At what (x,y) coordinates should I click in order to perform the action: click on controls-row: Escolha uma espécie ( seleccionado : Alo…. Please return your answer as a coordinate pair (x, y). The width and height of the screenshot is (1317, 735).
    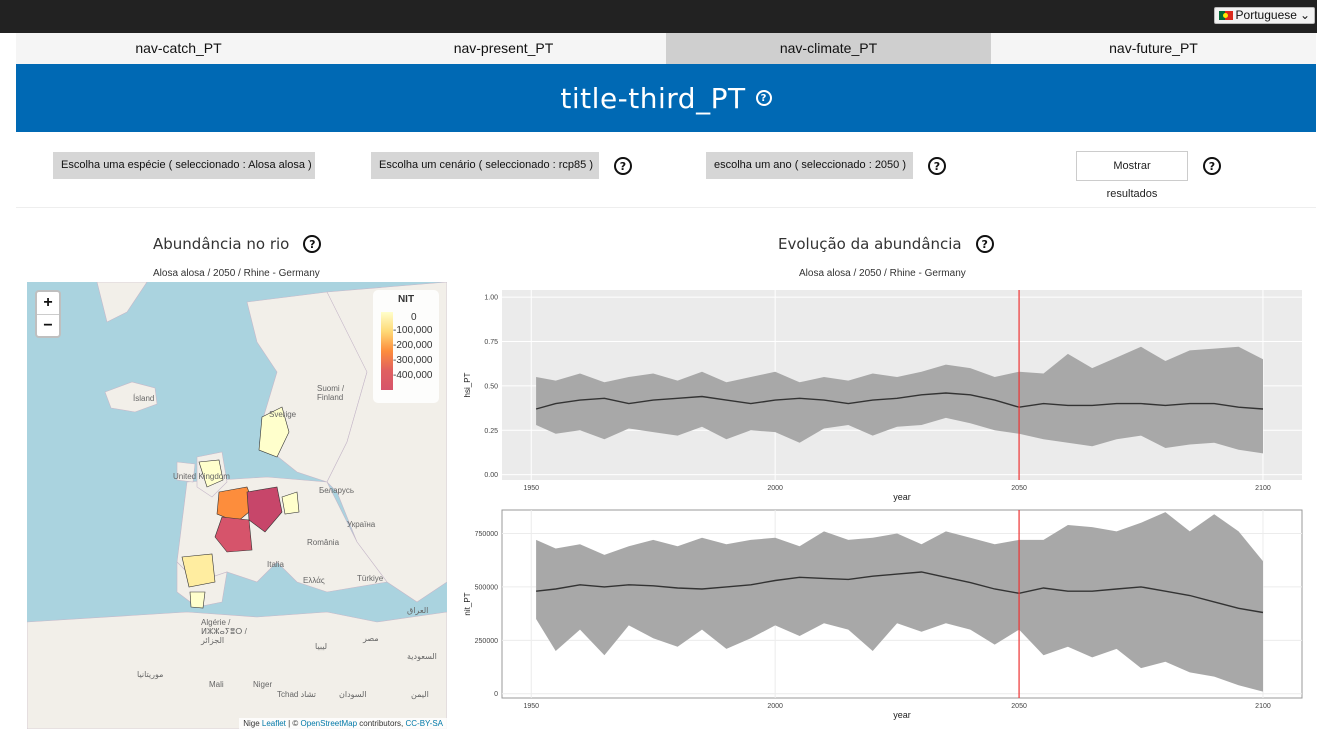
    Looking at the image, I should click on (658, 174).